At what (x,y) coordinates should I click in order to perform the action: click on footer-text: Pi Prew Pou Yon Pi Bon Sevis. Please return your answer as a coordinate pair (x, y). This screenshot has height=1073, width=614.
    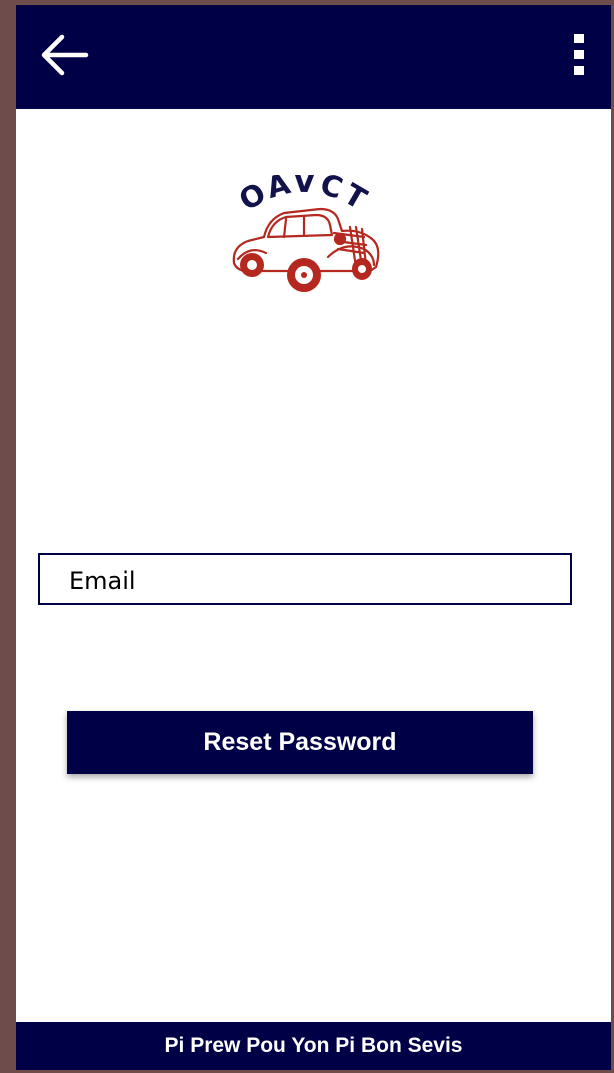
    Looking at the image, I should click on (313, 1045).